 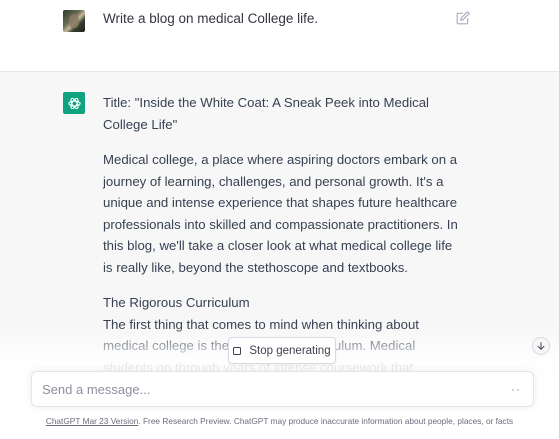 I want to click on message-input, so click(x=272, y=389).